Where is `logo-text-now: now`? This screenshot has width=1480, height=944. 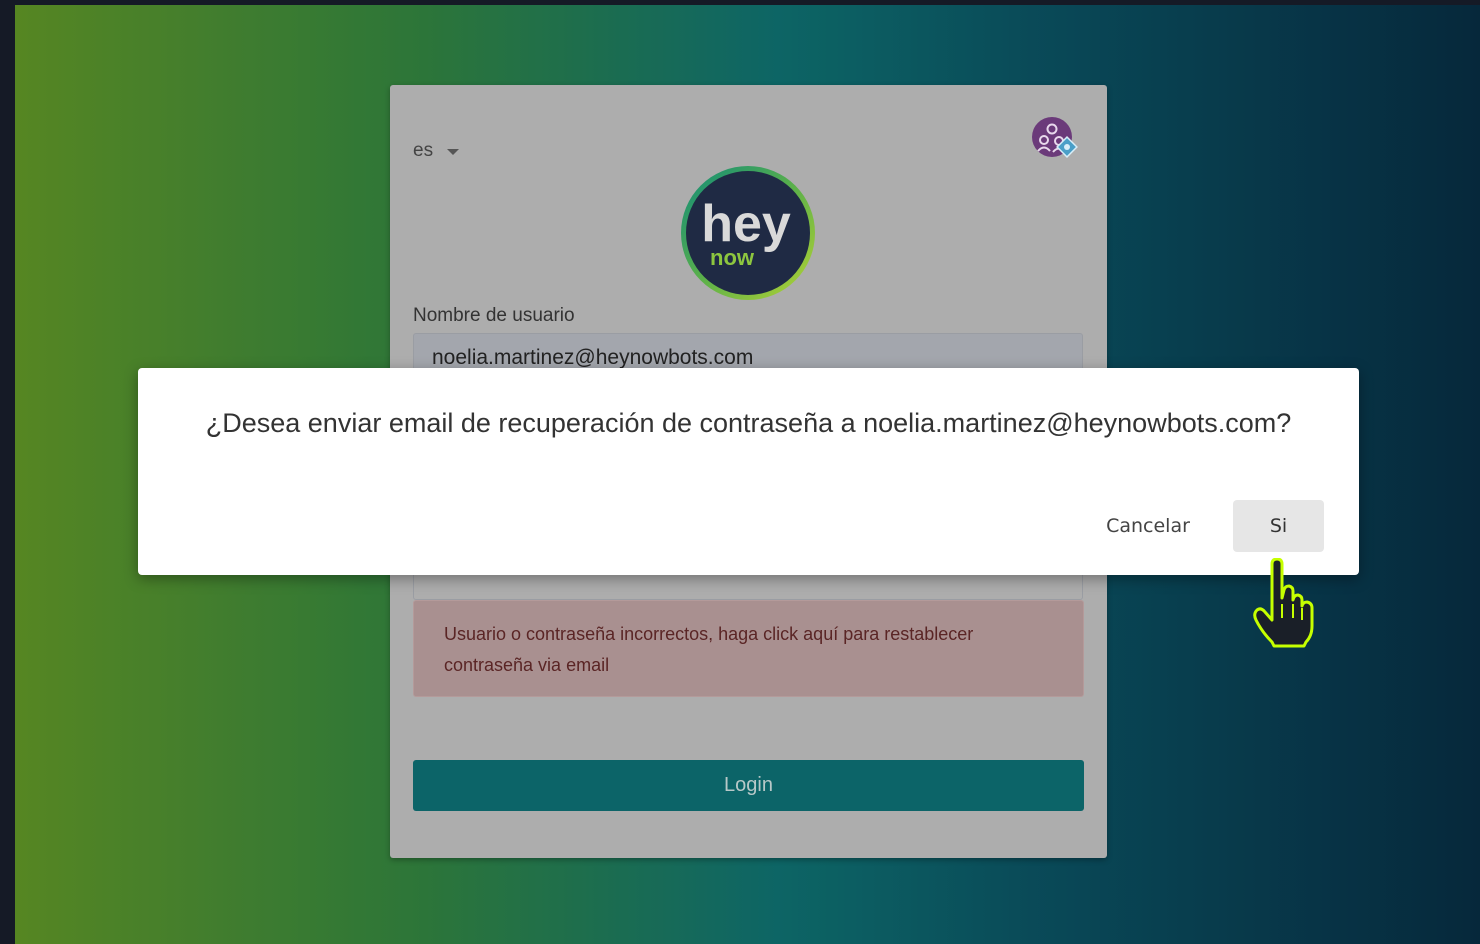
logo-text-now: now is located at coordinates (732, 257).